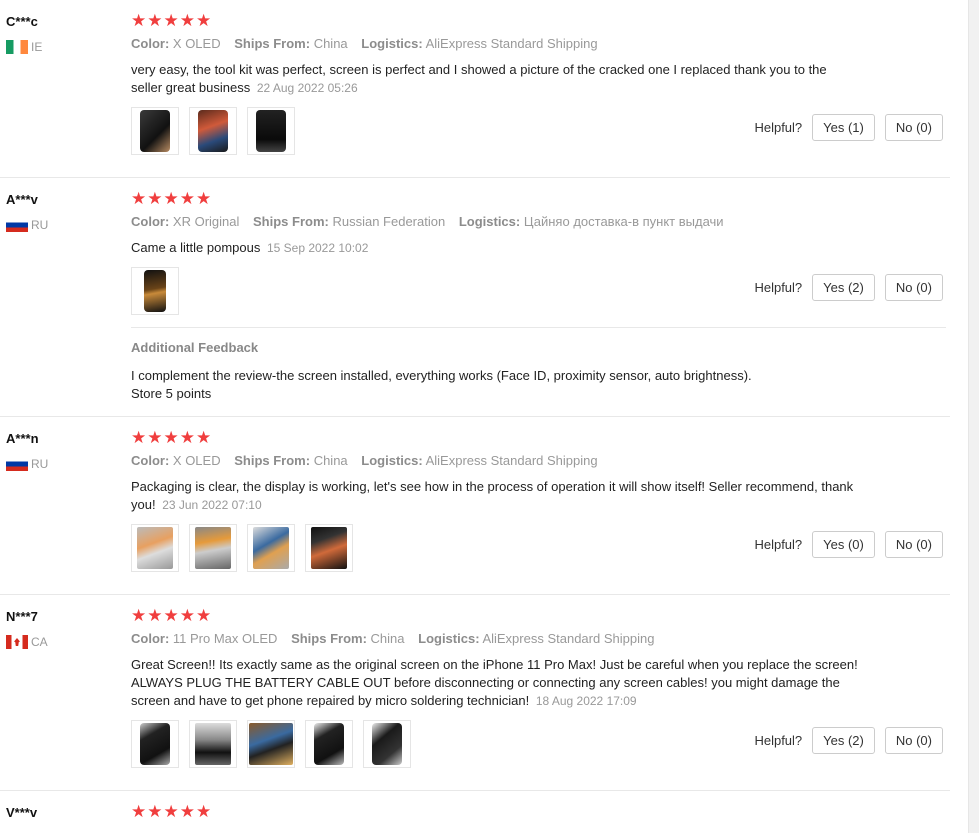 The width and height of the screenshot is (979, 833). Describe the element at coordinates (843, 544) in the screenshot. I see `vote-yes-button: Yes (0)` at that location.